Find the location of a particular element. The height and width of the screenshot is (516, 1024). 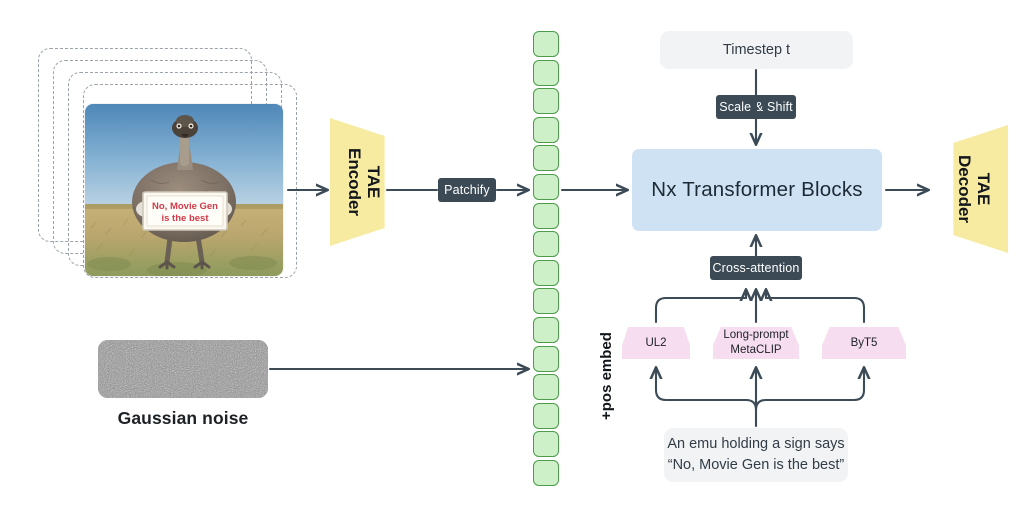

patchify-chip: Patchify is located at coordinates (467, 190).